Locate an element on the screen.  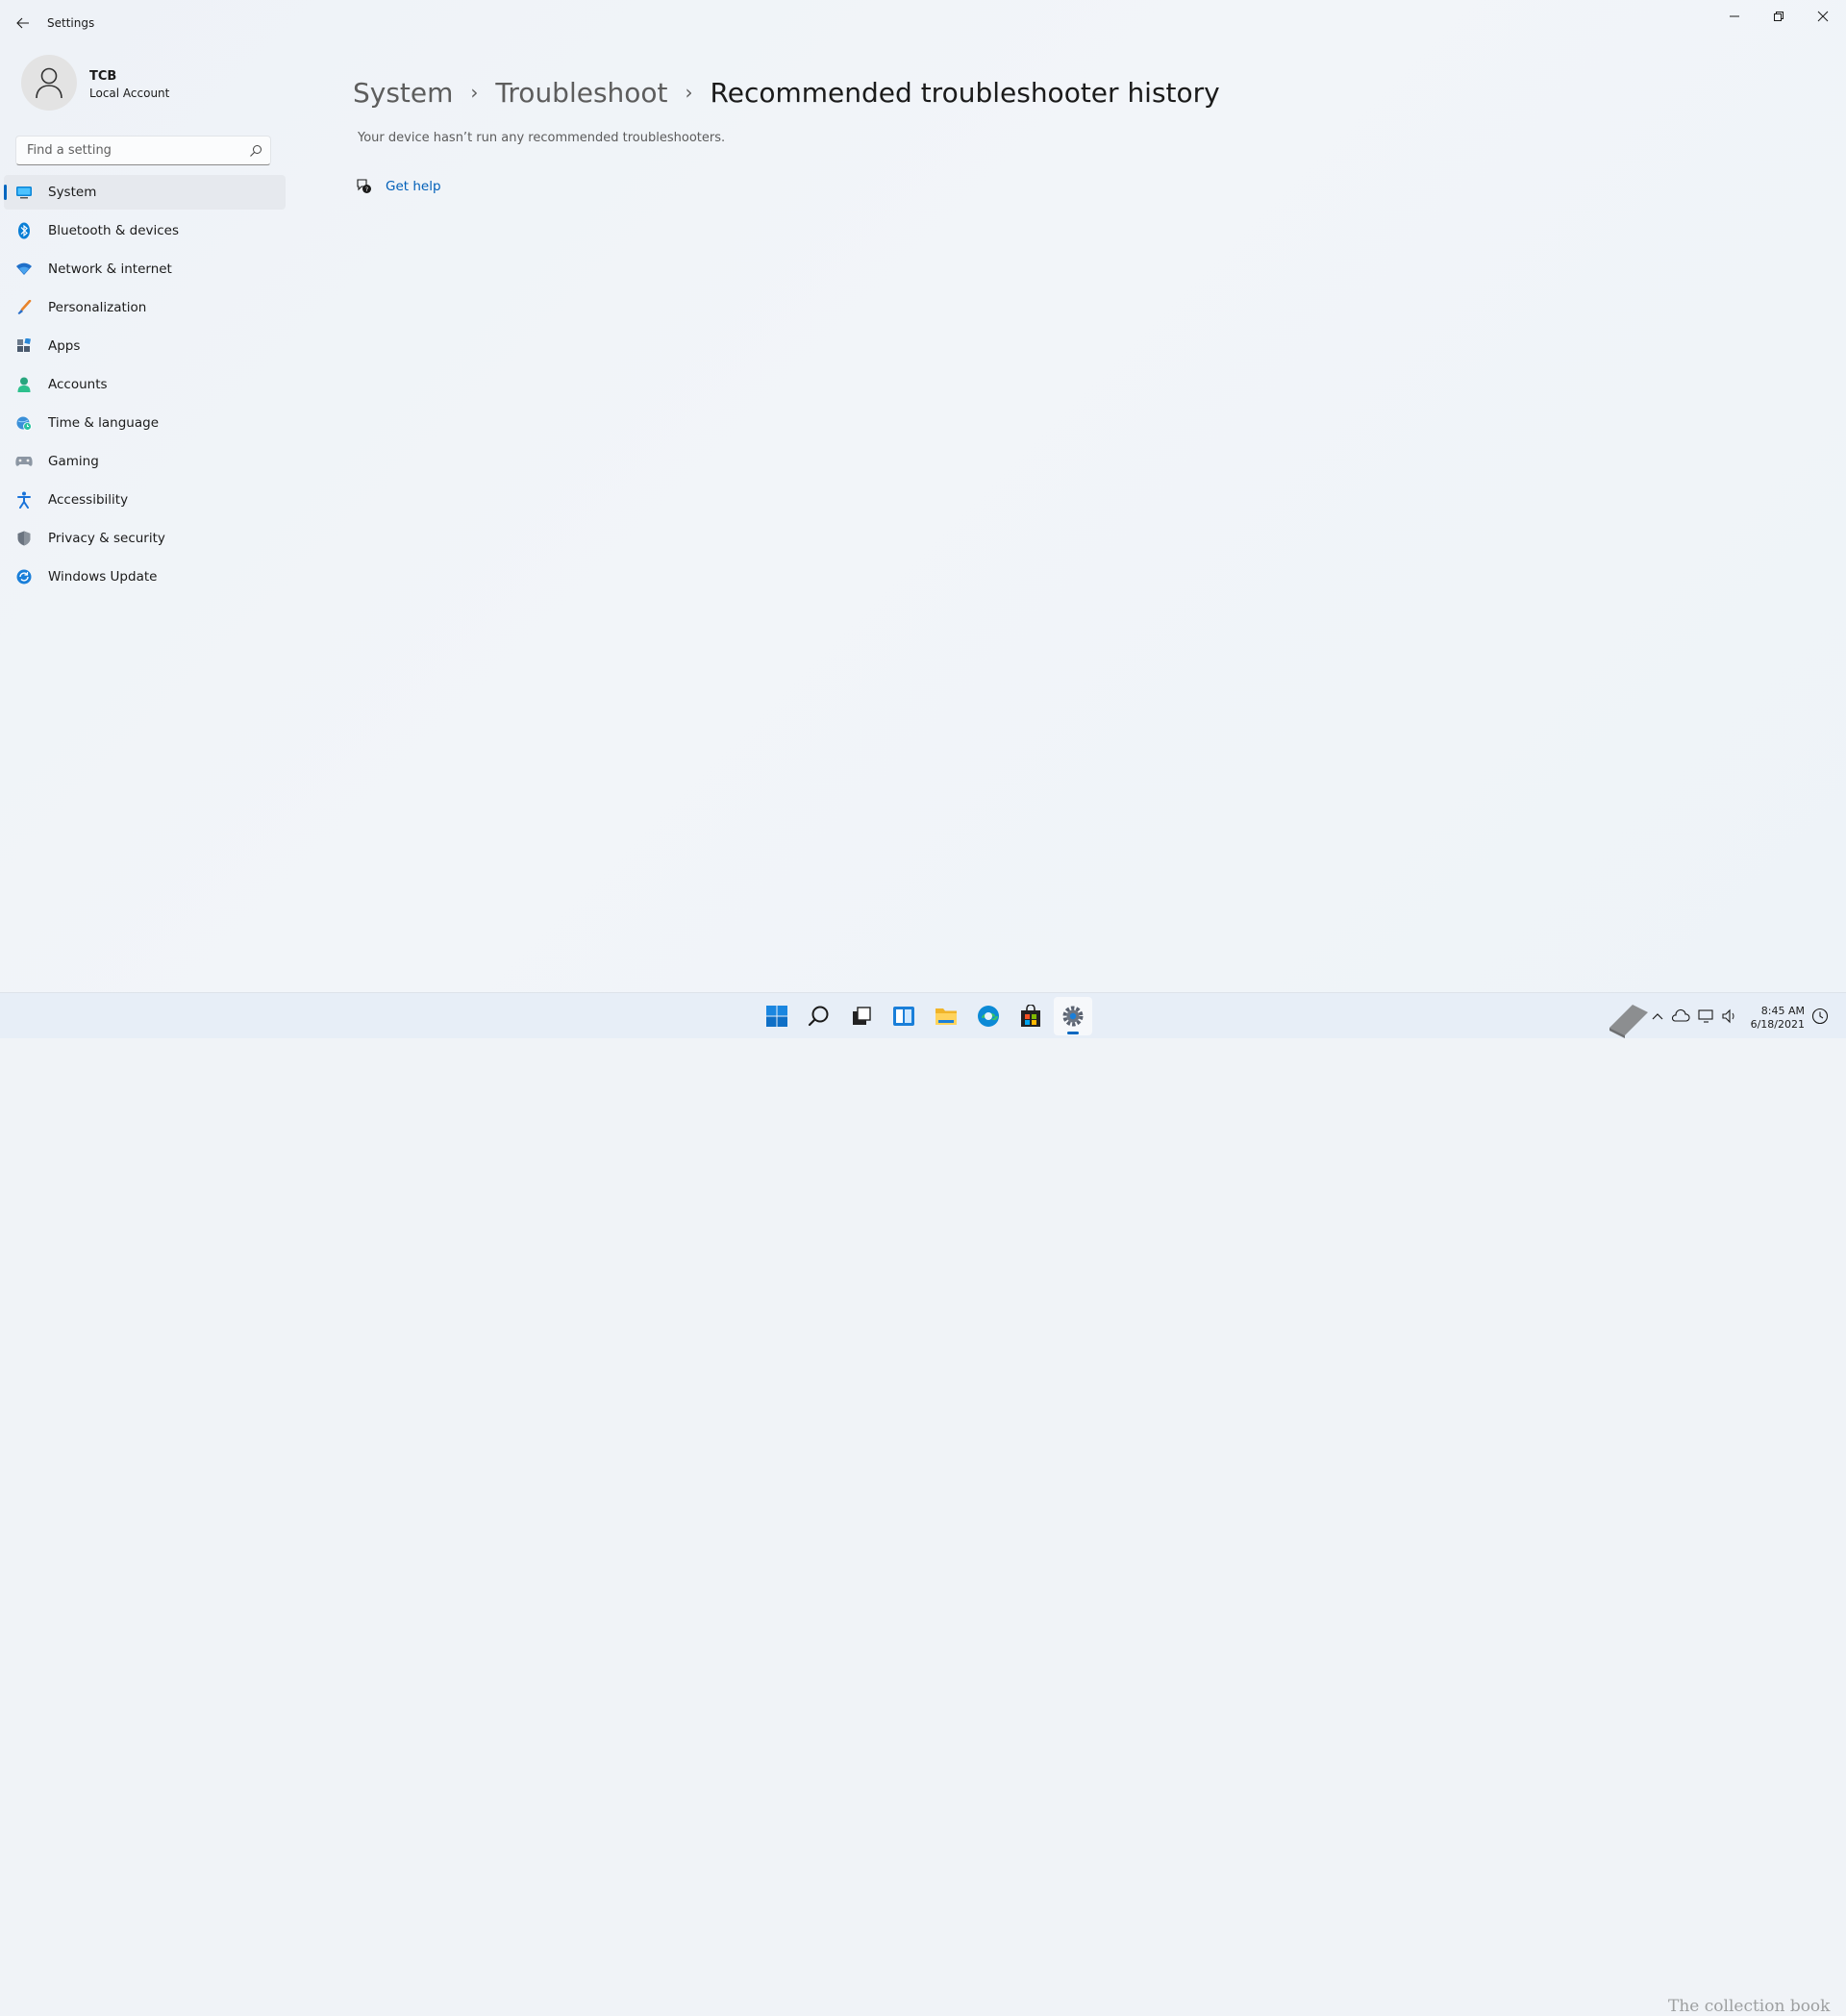
network-status-button is located at coordinates (1706, 1016).